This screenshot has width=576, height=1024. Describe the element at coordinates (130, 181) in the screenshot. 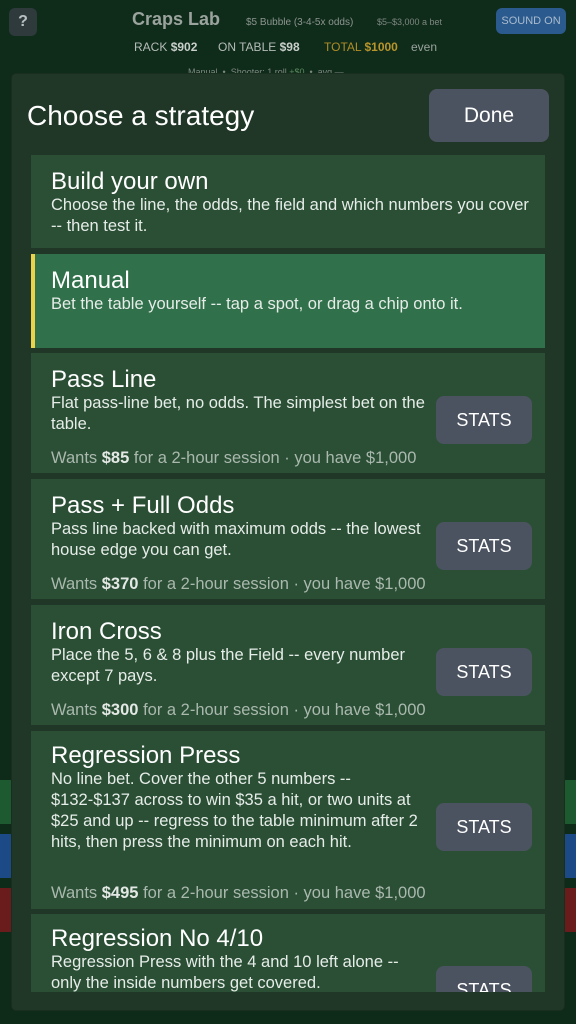

I see `strategy-name: Build your own` at that location.